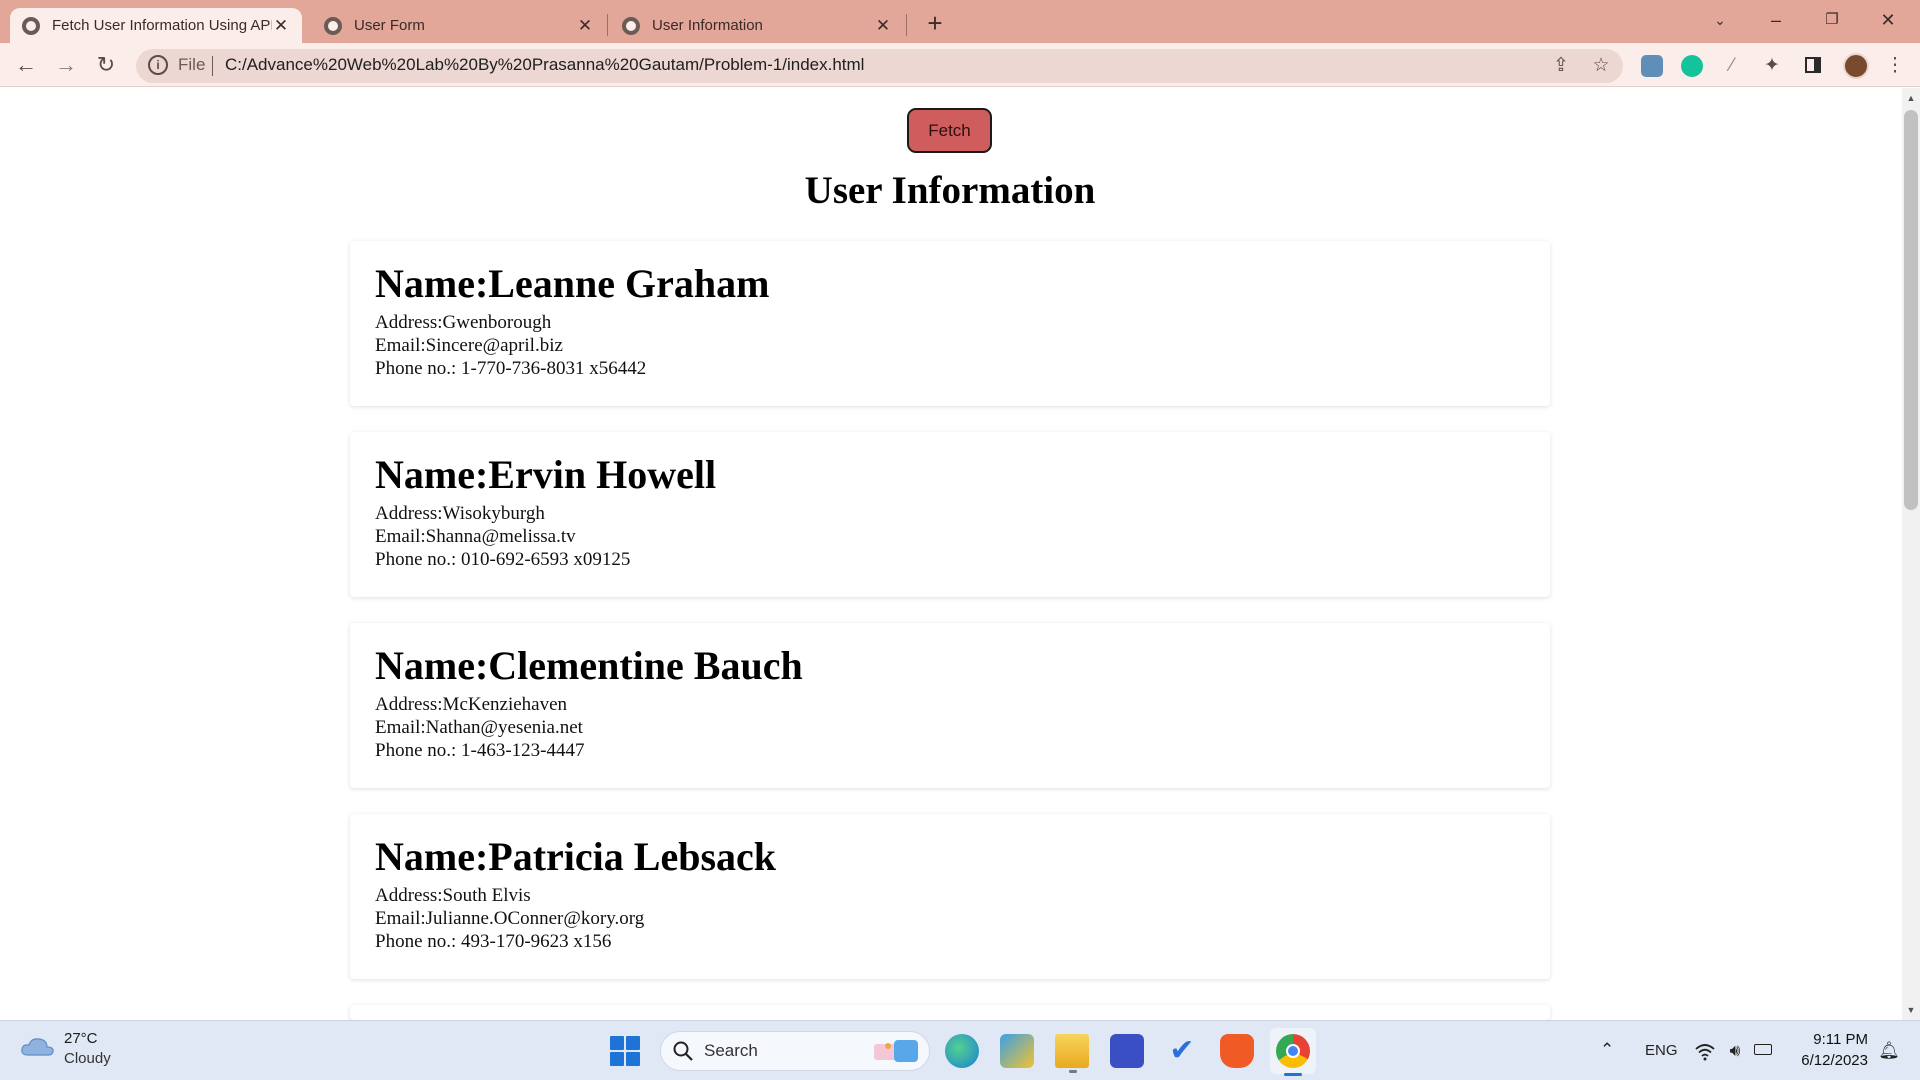  Describe the element at coordinates (1072, 1051) in the screenshot. I see `file-explorer-icon` at that location.